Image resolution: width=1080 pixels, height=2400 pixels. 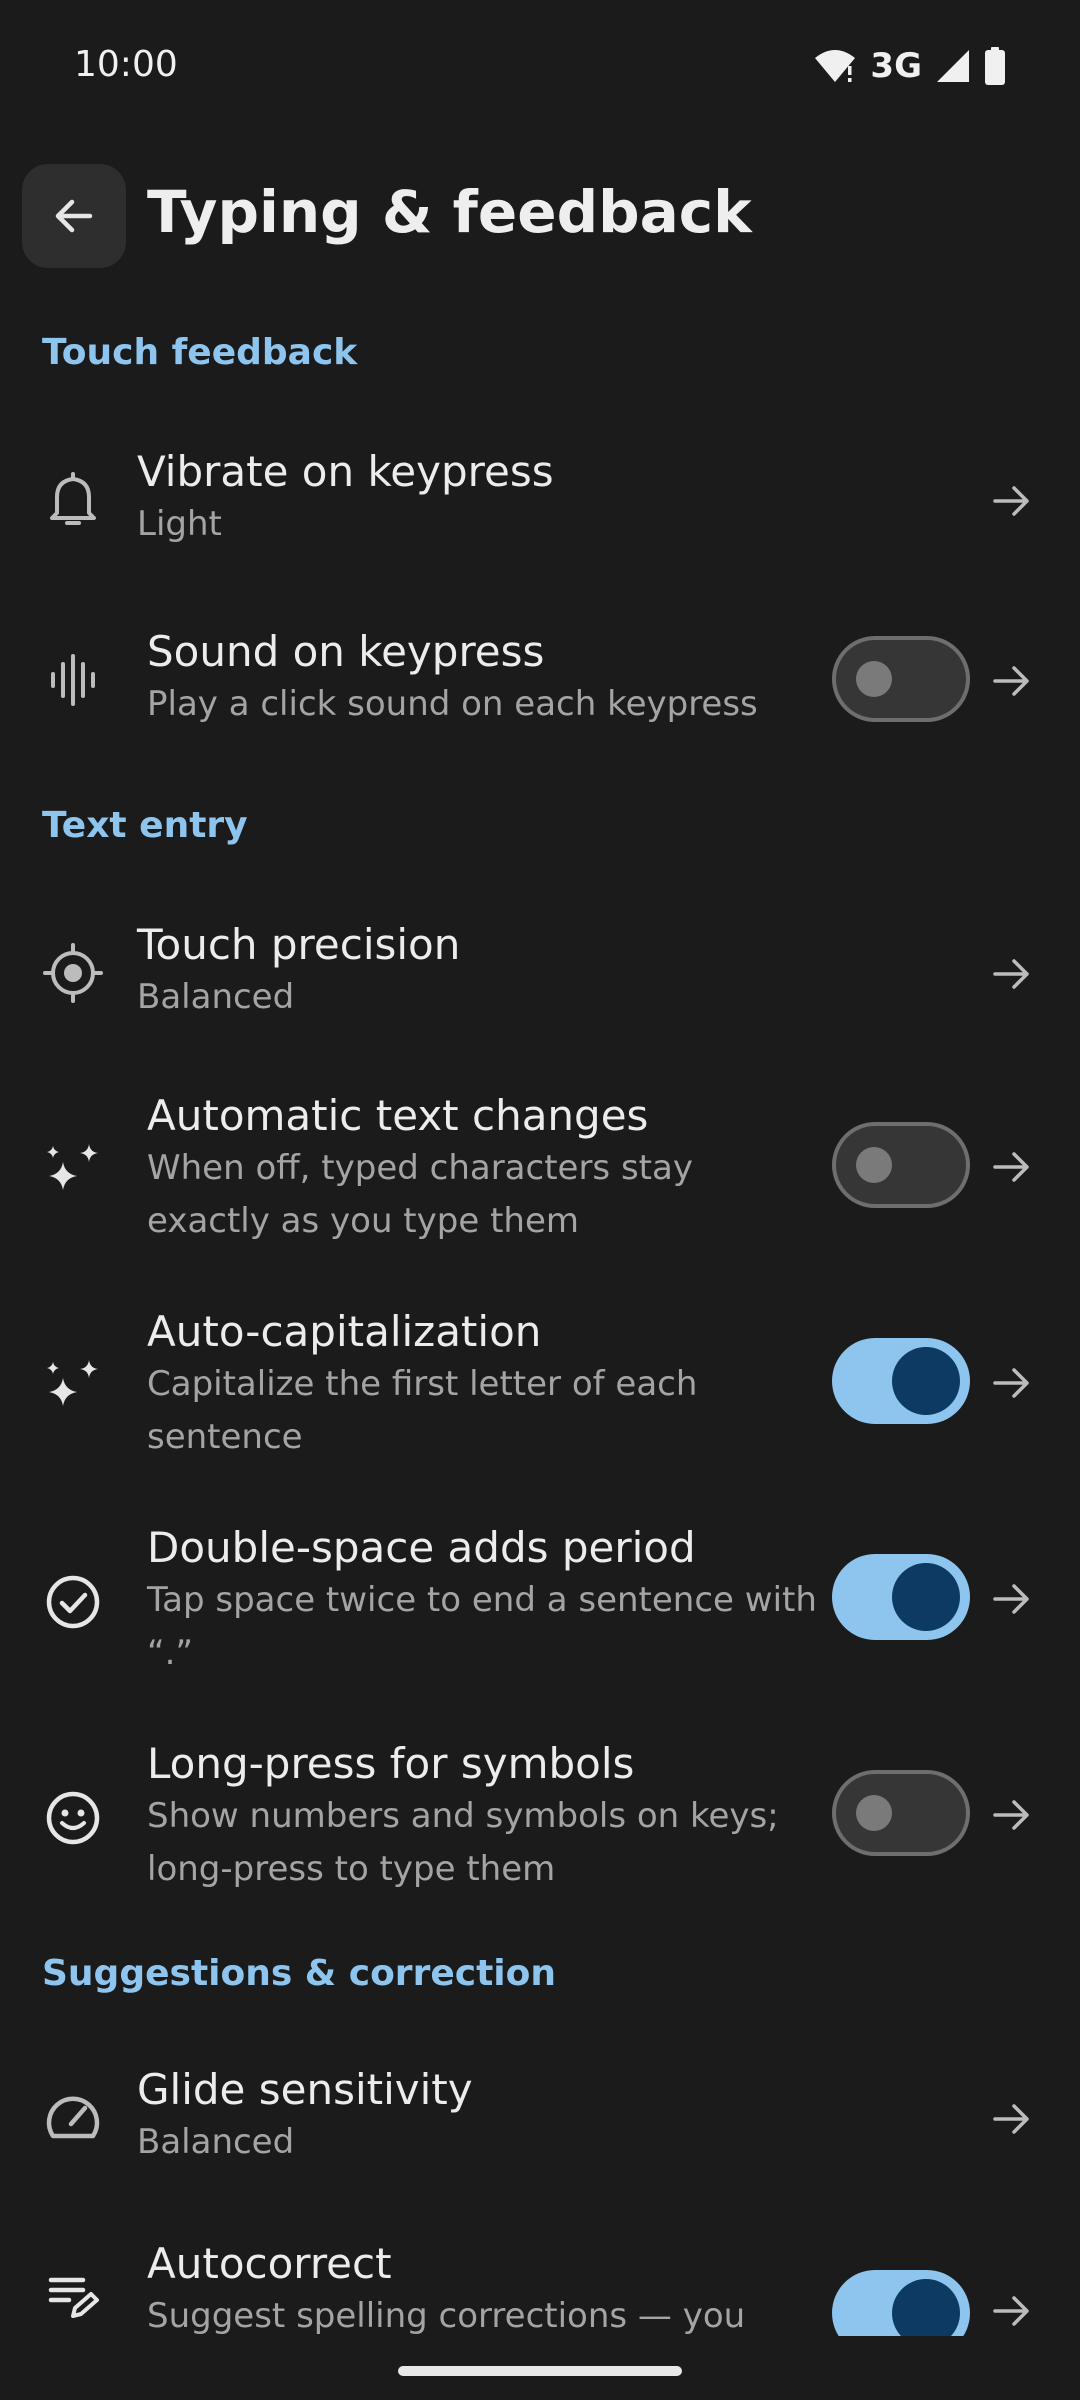 What do you see at coordinates (901, 679) in the screenshot?
I see `sound-on-keypress-toggle` at bounding box center [901, 679].